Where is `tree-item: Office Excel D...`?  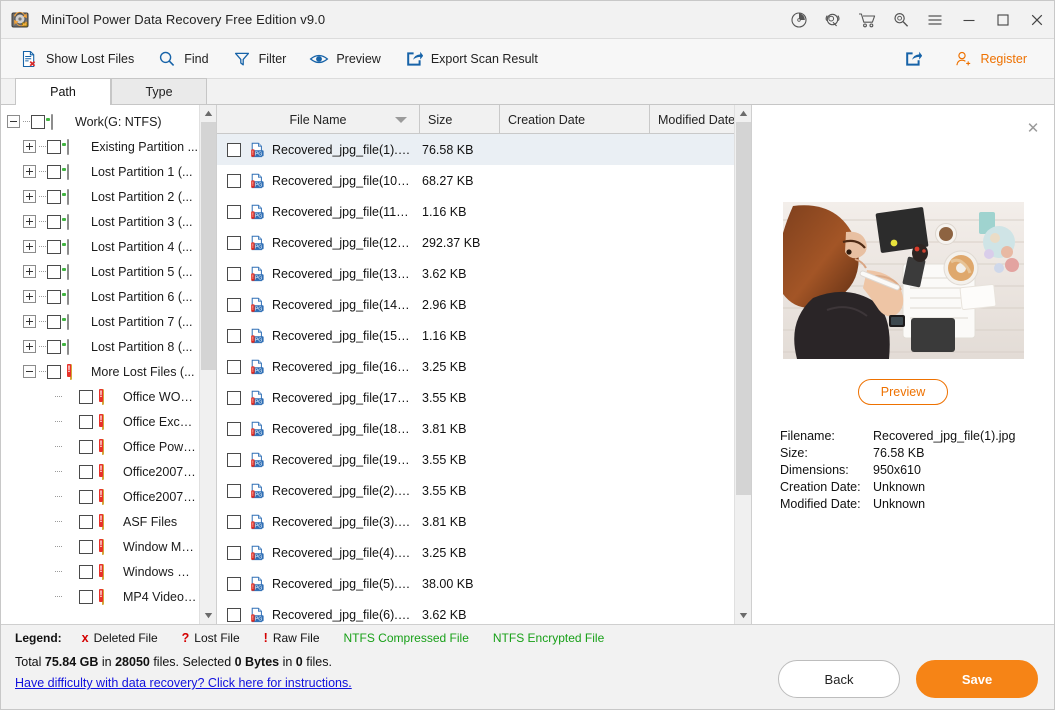 tree-item: Office Excel D... is located at coordinates (100, 421).